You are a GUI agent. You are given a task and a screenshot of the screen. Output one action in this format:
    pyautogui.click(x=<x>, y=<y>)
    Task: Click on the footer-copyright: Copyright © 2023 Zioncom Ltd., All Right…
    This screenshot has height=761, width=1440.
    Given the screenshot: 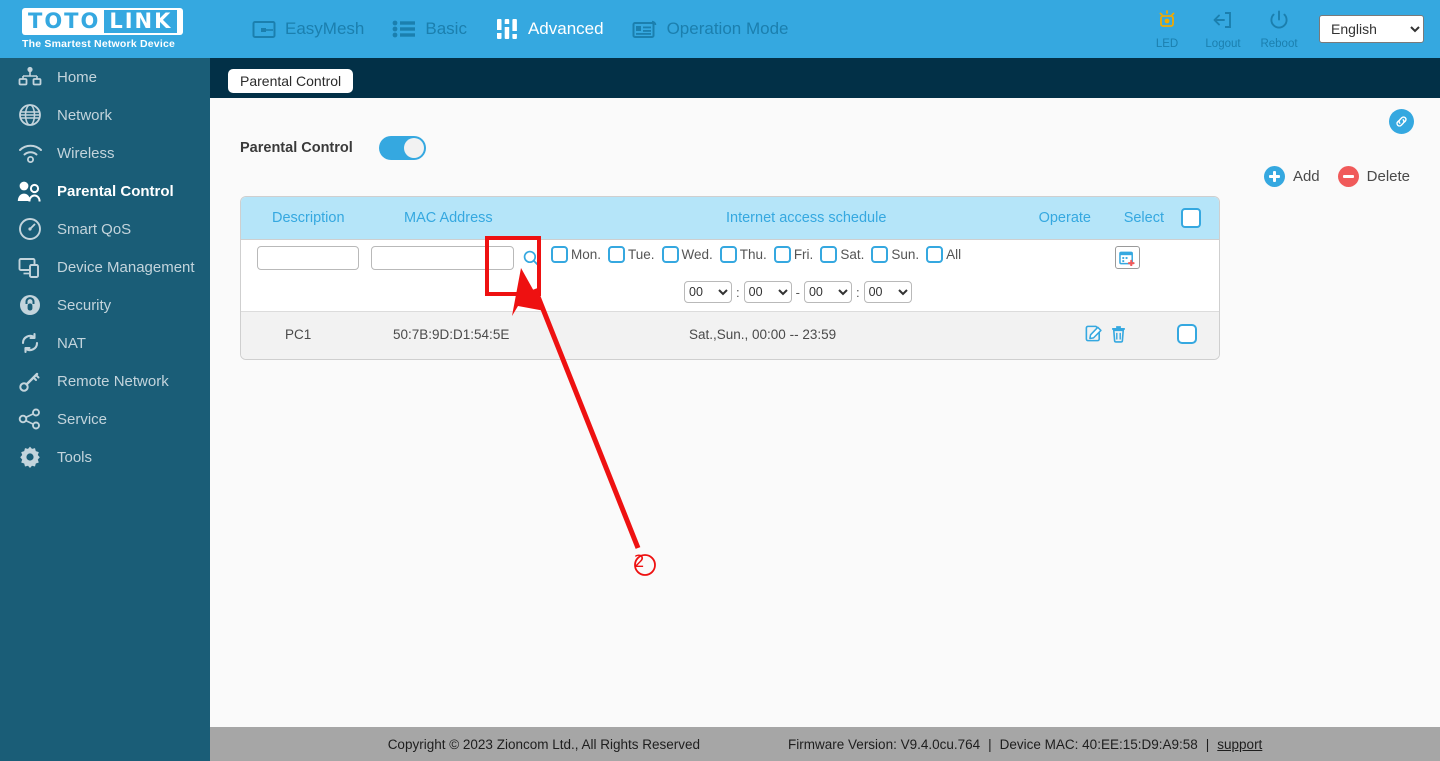 What is the action you would take?
    pyautogui.click(x=544, y=744)
    